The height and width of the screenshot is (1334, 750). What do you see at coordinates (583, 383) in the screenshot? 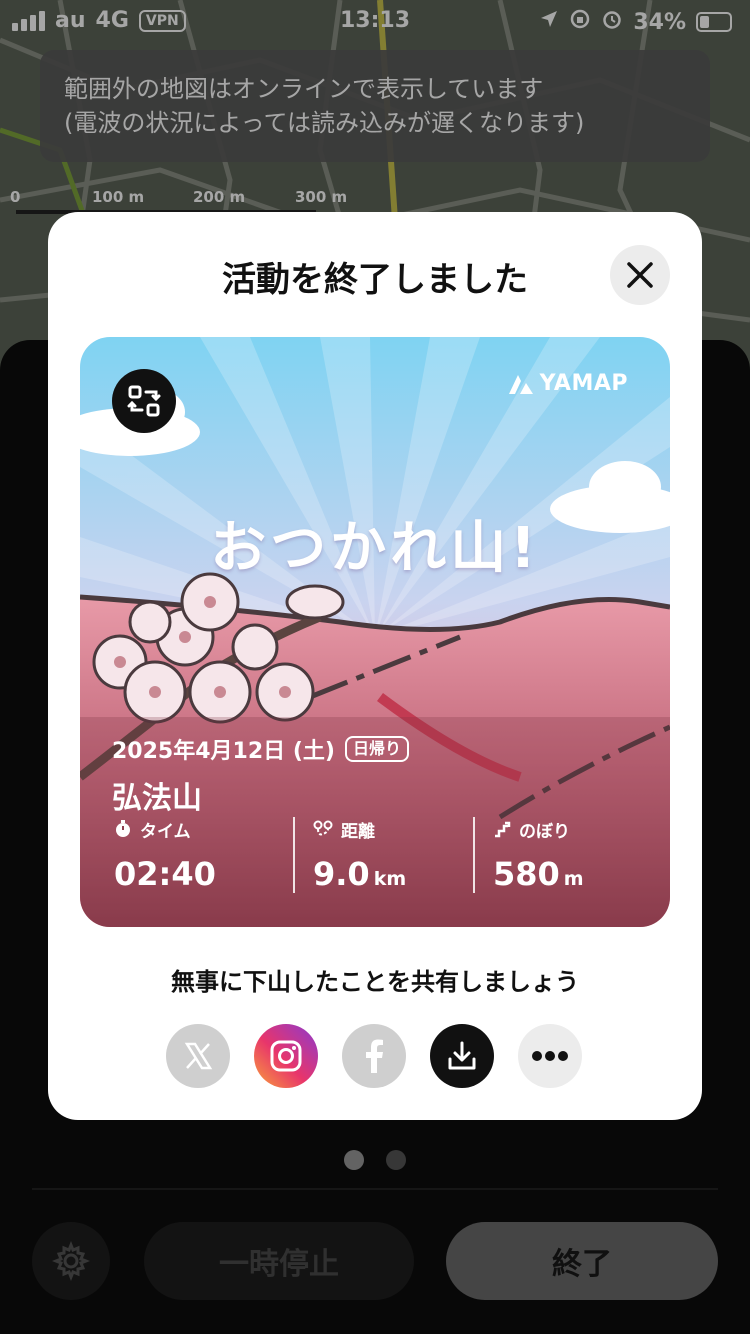
I see `brand-name: YAMAP` at bounding box center [583, 383].